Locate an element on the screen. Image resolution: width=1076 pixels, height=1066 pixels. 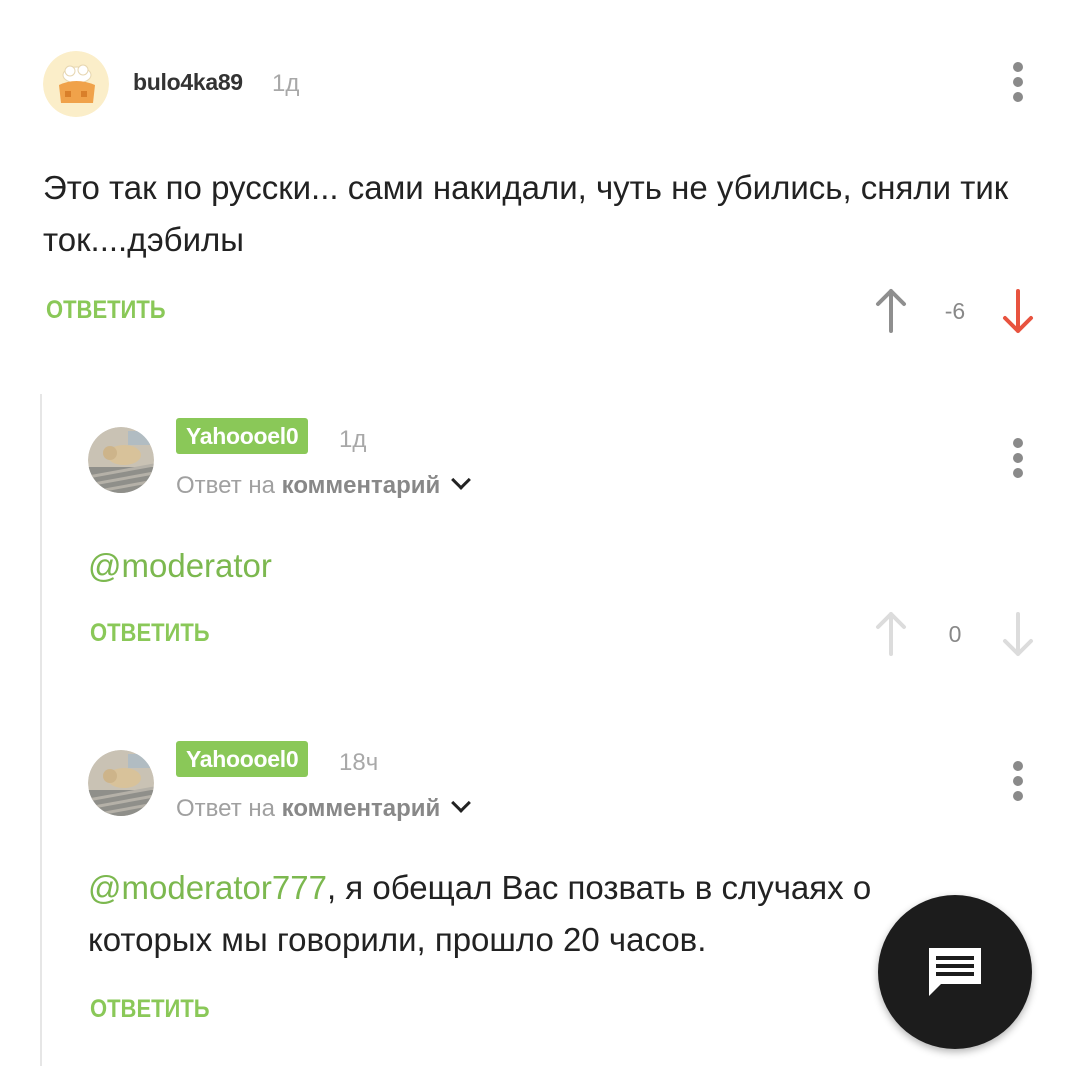
vote-score: 0 is located at coordinates (955, 634).